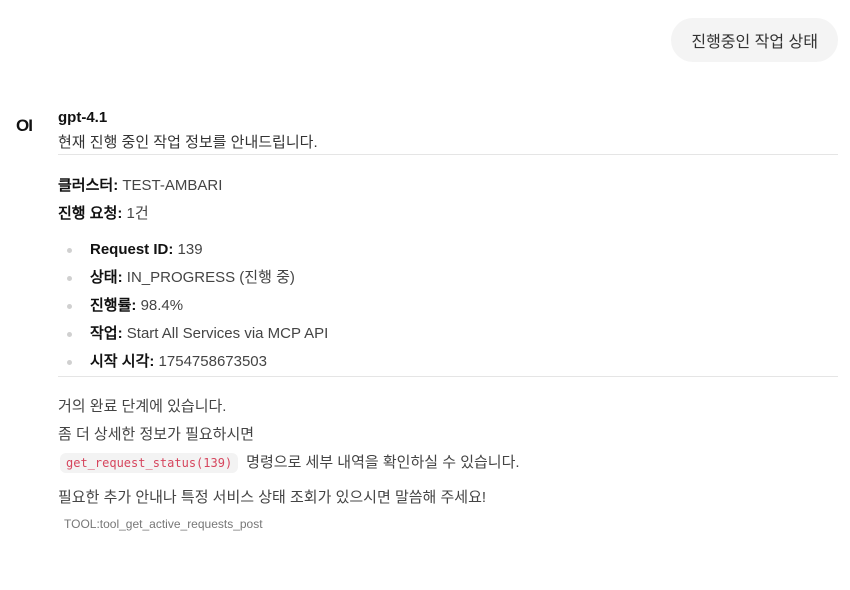 This screenshot has height=590, width=850. I want to click on detail-item-status: 상태: IN_PROGRESS (진행 중), so click(448, 278).